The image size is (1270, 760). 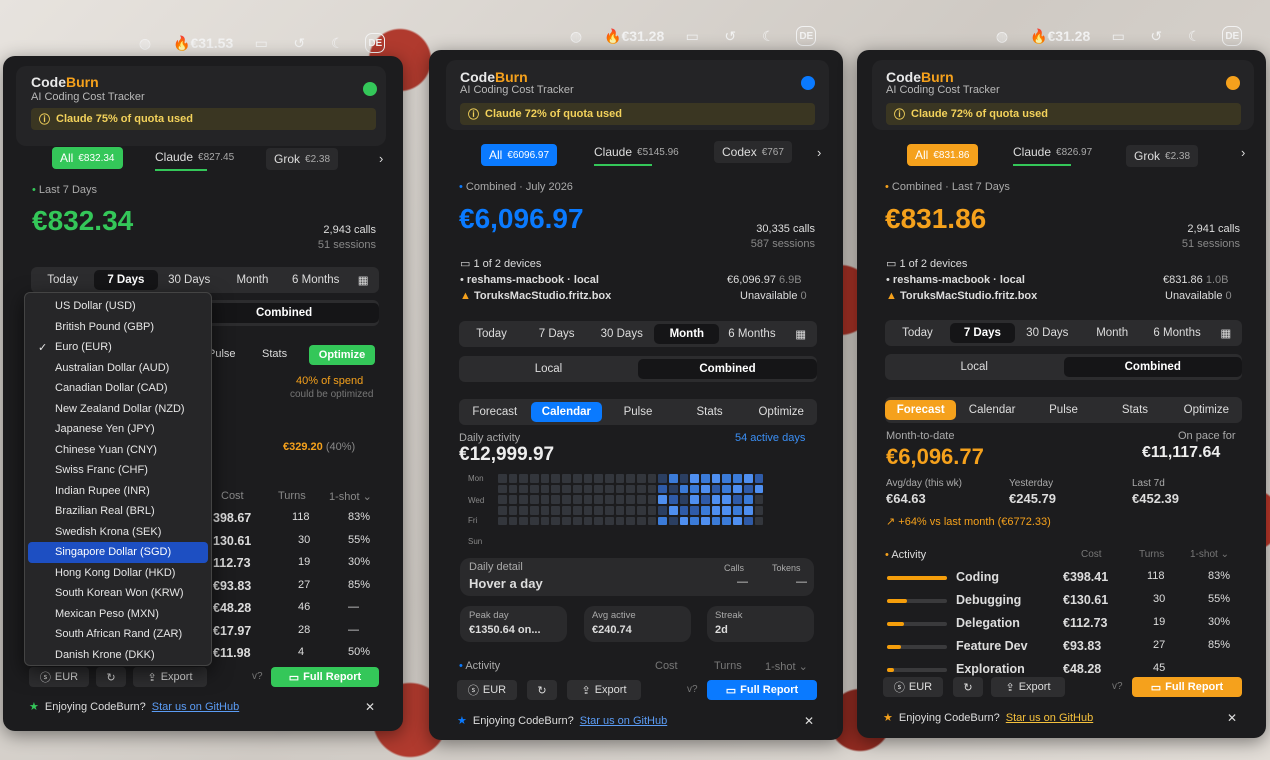 What do you see at coordinates (917, 333) in the screenshot?
I see `range-today: Today` at bounding box center [917, 333].